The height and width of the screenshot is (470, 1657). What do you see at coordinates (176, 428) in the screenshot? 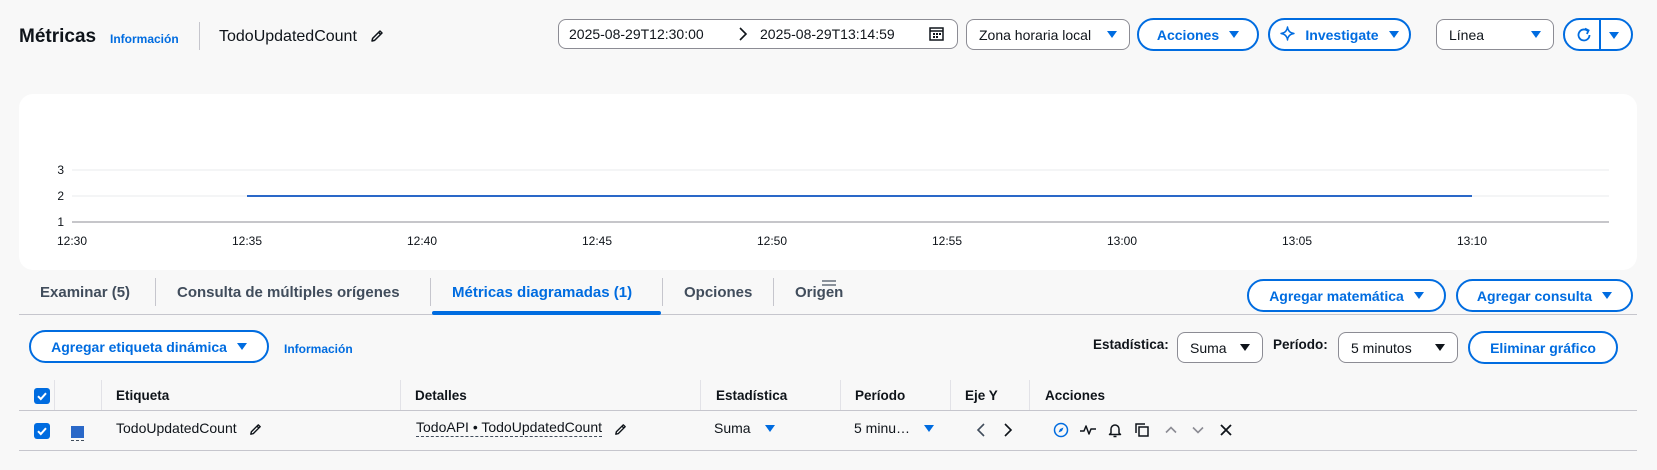
I see `row-label: TodoUpdatedCount` at bounding box center [176, 428].